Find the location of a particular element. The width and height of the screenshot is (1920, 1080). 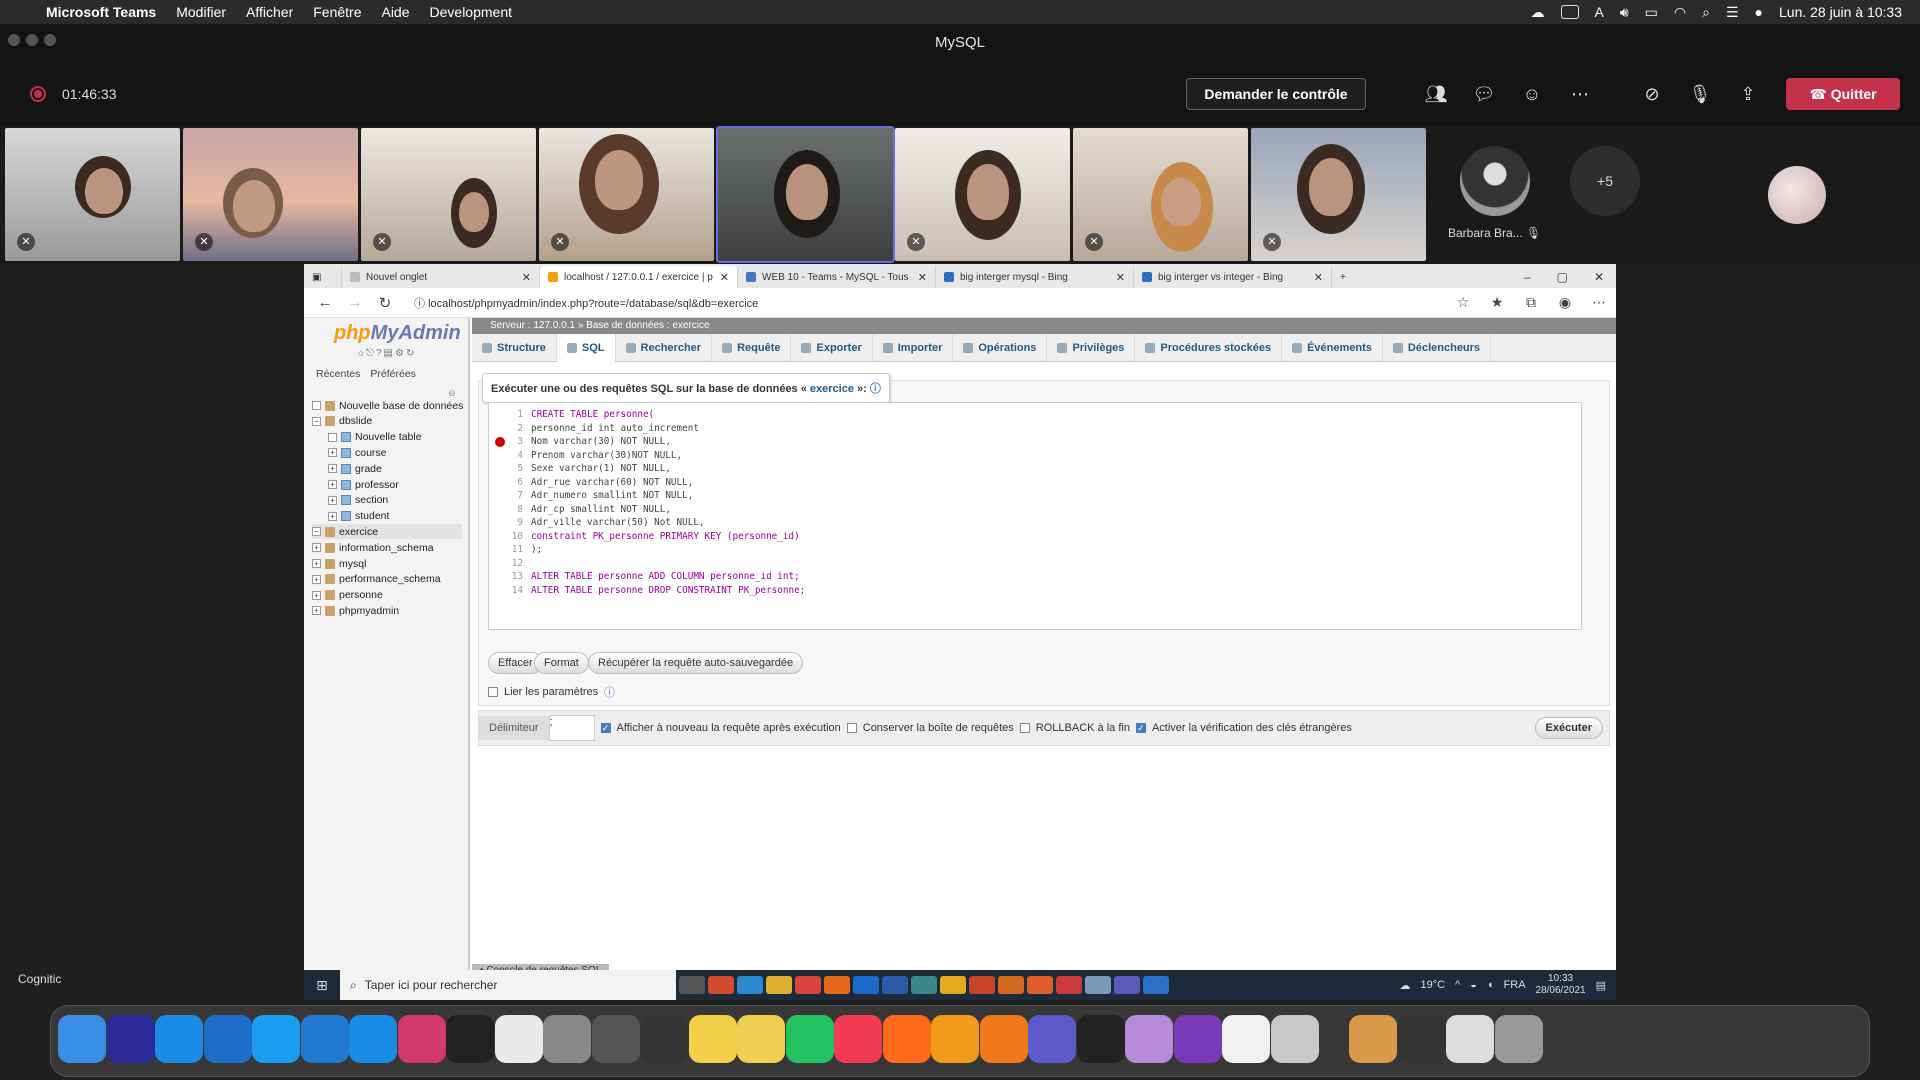

browser-tab: WEB 10 - Teams - MySQL - Tous ✕ is located at coordinates (837, 277).